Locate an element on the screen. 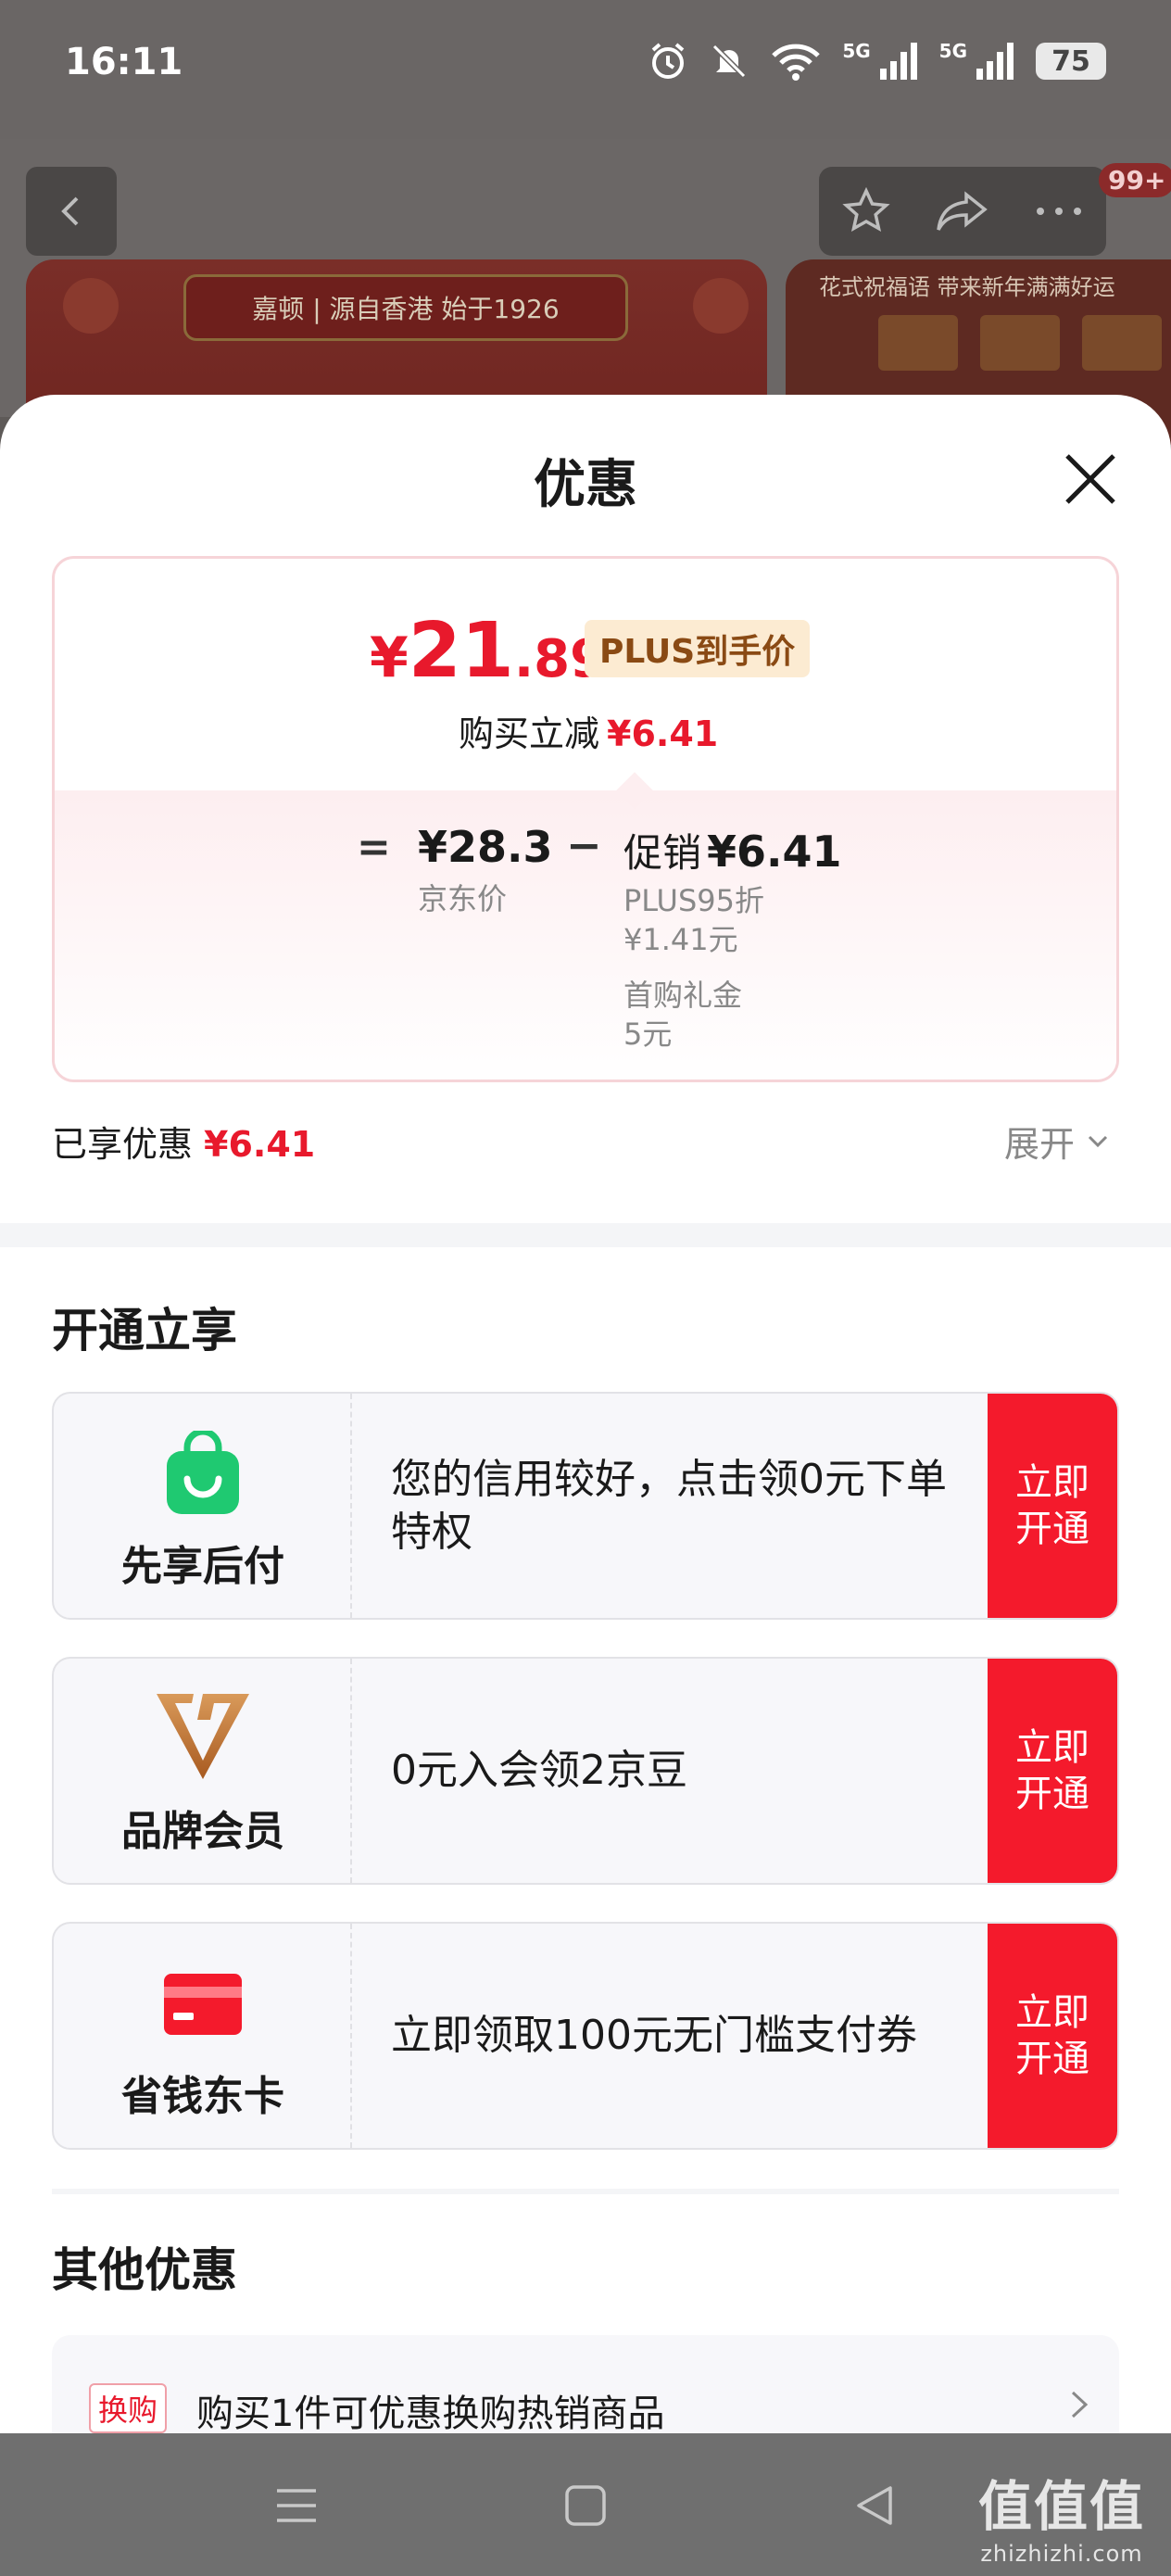 The image size is (1171, 2576). other-offer-text: 购买1件可优惠换购热销商品 is located at coordinates (431, 2413).